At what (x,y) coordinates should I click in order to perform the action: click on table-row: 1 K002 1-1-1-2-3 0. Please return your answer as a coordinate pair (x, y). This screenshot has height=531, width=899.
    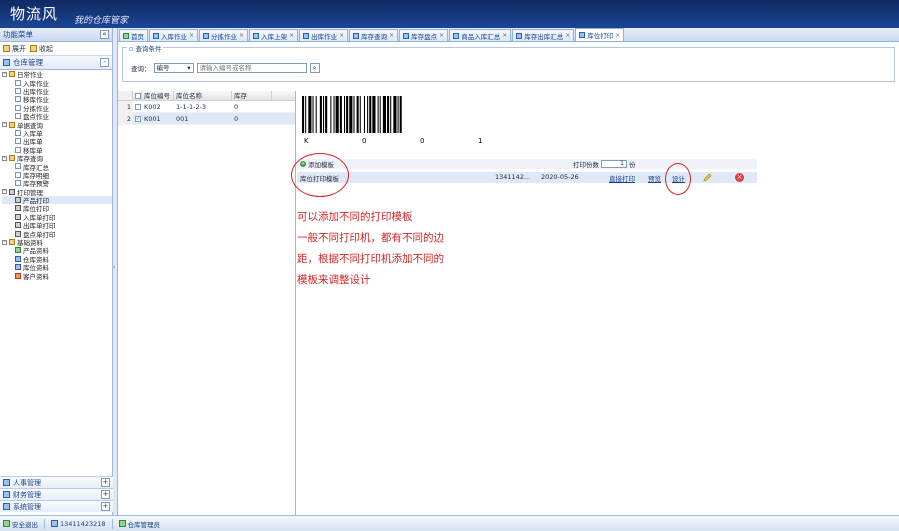
    Looking at the image, I should click on (206, 107).